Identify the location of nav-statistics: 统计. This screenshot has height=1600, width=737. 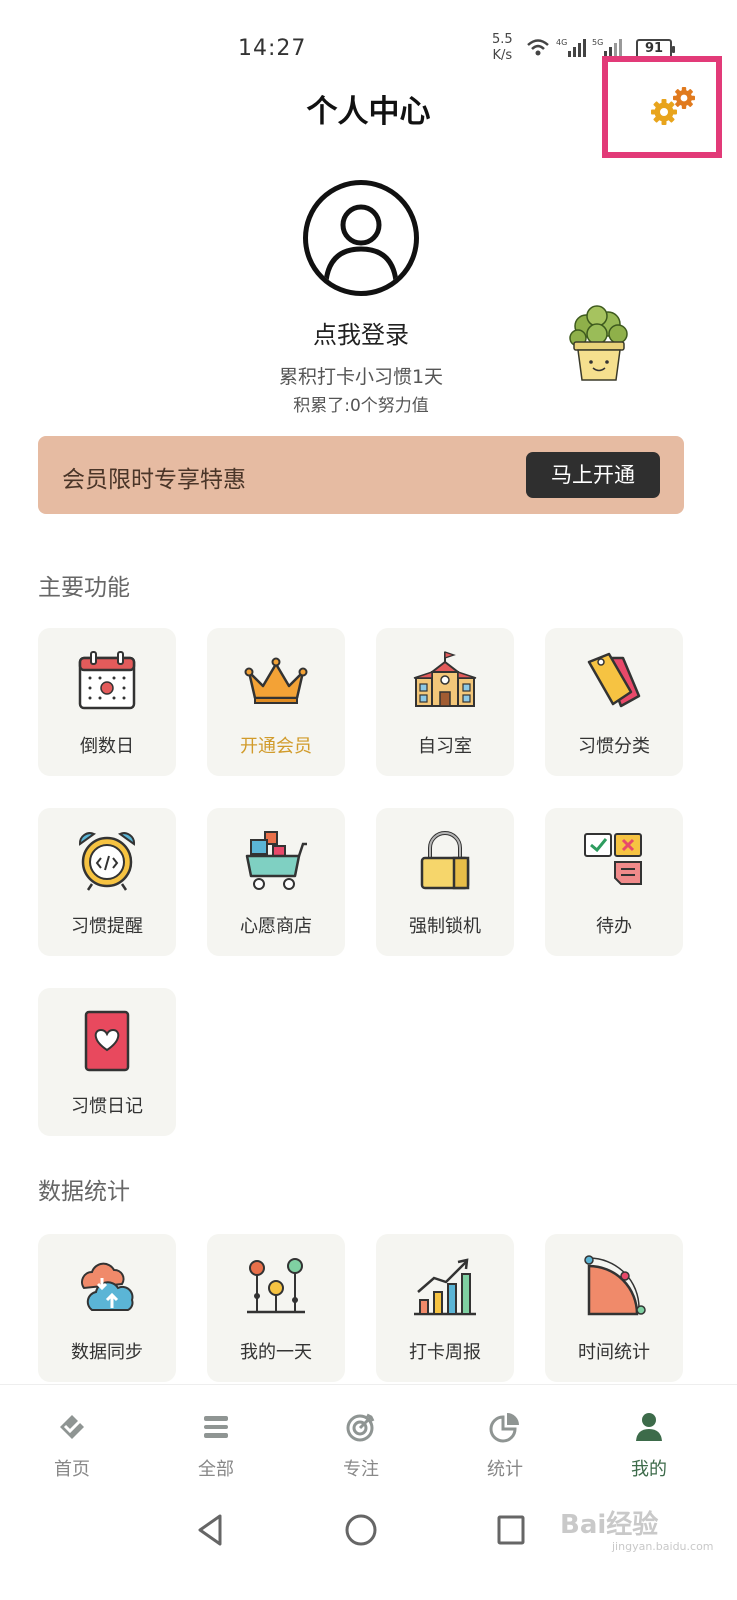
(505, 1439).